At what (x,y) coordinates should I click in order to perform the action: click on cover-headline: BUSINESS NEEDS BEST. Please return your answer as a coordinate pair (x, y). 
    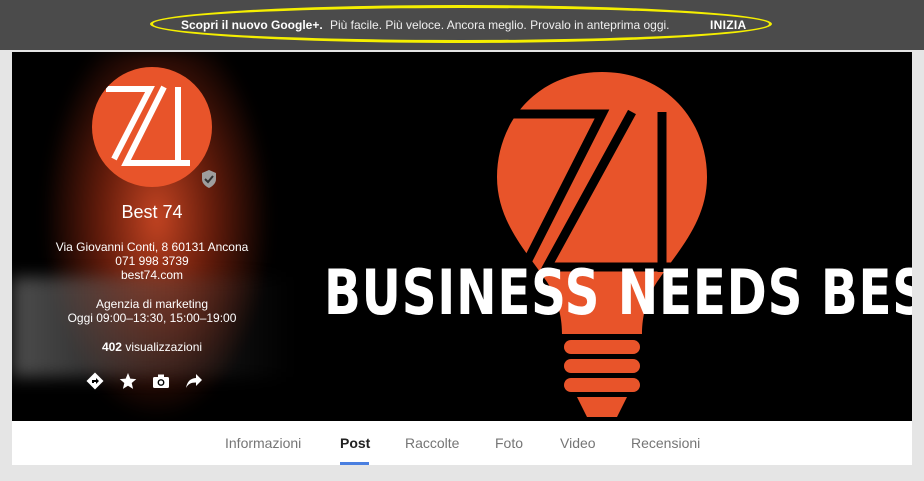
    Looking at the image, I should click on (618, 292).